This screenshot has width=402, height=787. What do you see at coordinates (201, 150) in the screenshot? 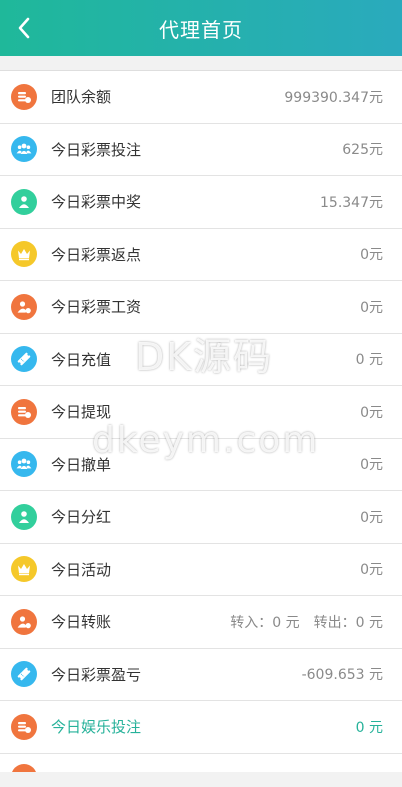
I see `list-item: 今日彩票投注 625元` at bounding box center [201, 150].